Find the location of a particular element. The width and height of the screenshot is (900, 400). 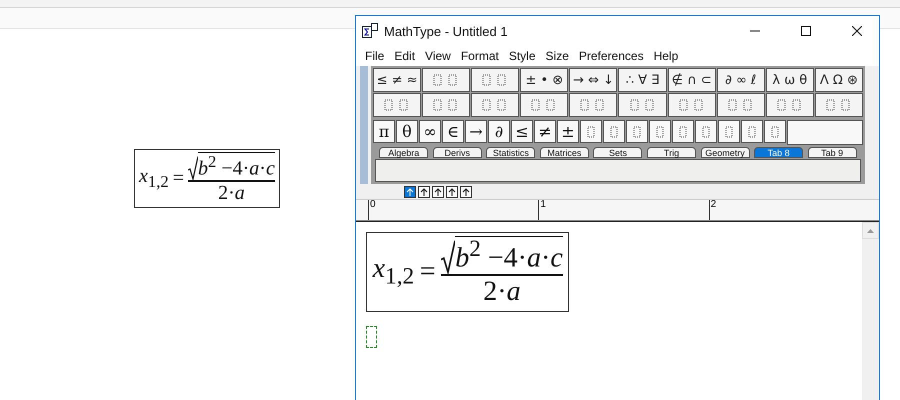

symbol-button: ∈ is located at coordinates (453, 131).